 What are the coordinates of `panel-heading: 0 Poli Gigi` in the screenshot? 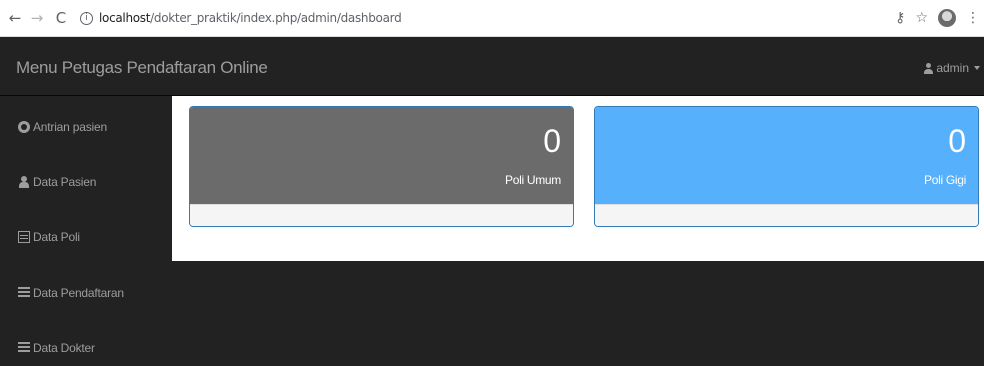 It's located at (786, 155).